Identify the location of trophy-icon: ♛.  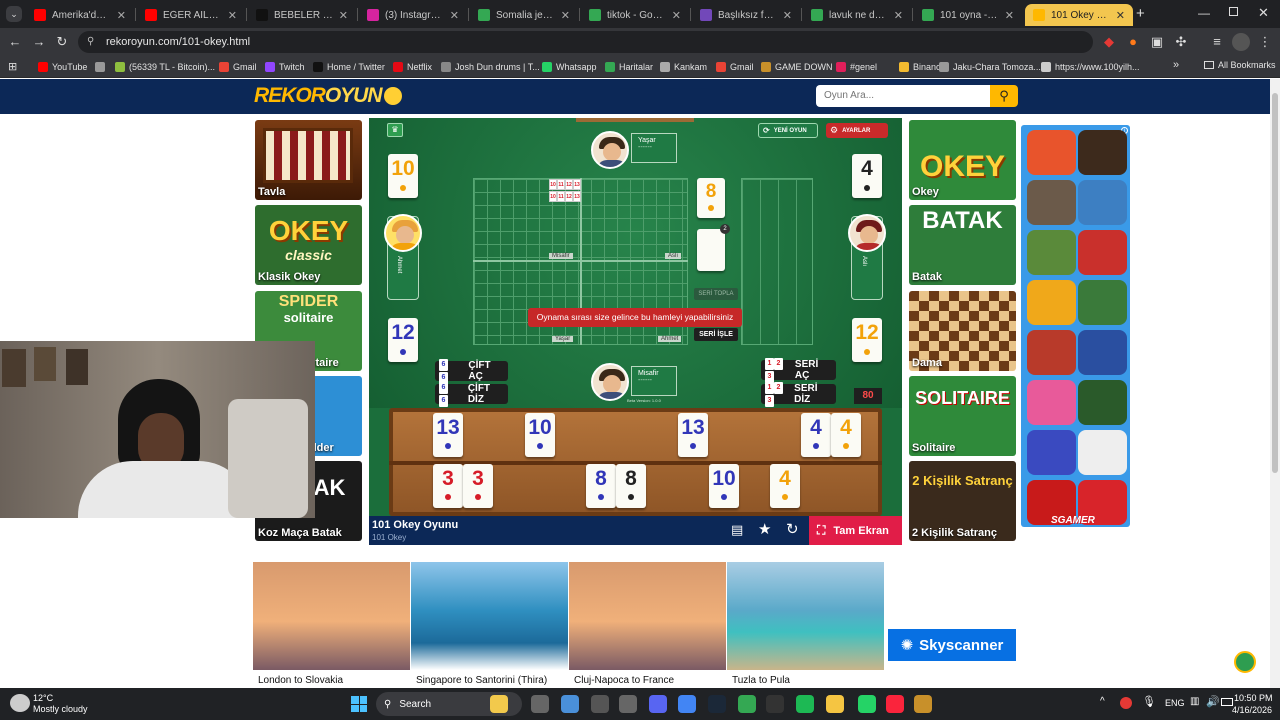
(395, 130).